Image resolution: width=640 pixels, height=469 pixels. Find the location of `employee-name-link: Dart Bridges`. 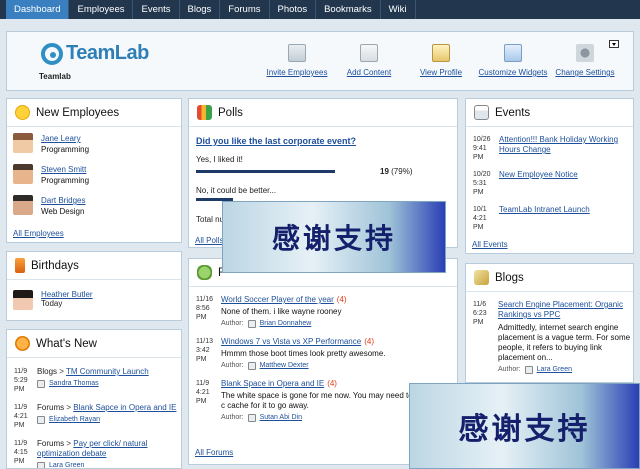

employee-name-link: Dart Bridges is located at coordinates (63, 200).